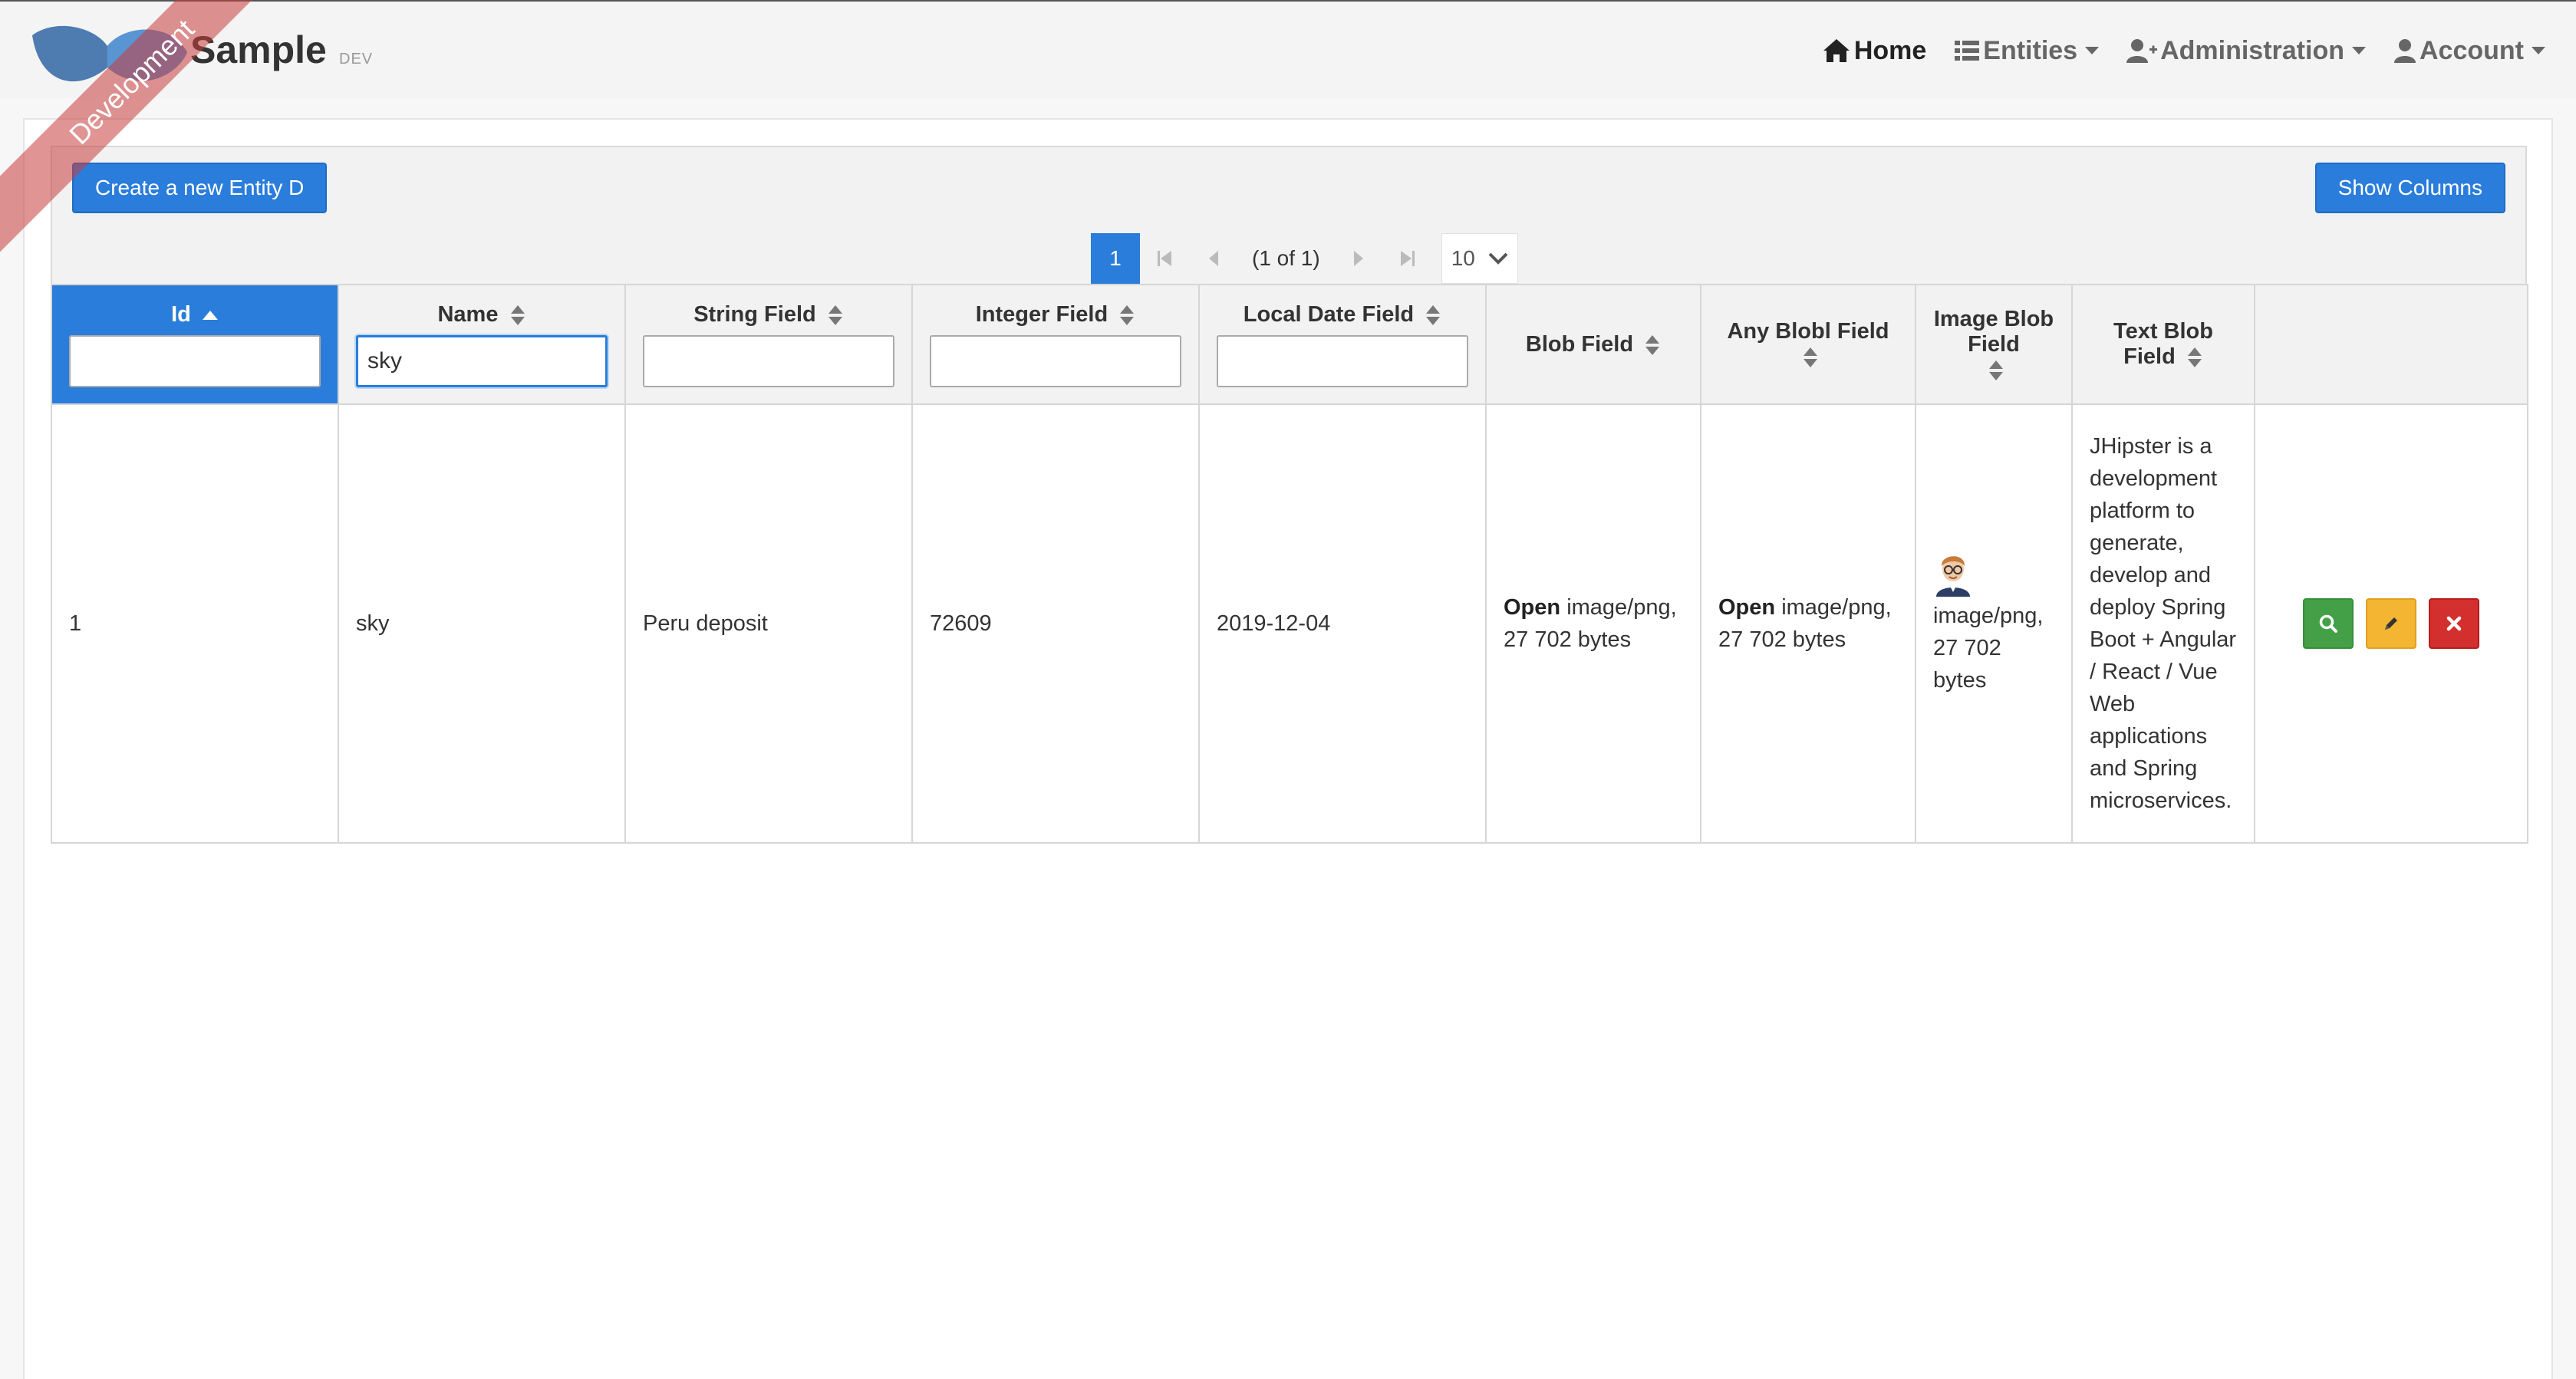 The image size is (2576, 1379). I want to click on create-entity-button: Create a new Entity D, so click(200, 188).